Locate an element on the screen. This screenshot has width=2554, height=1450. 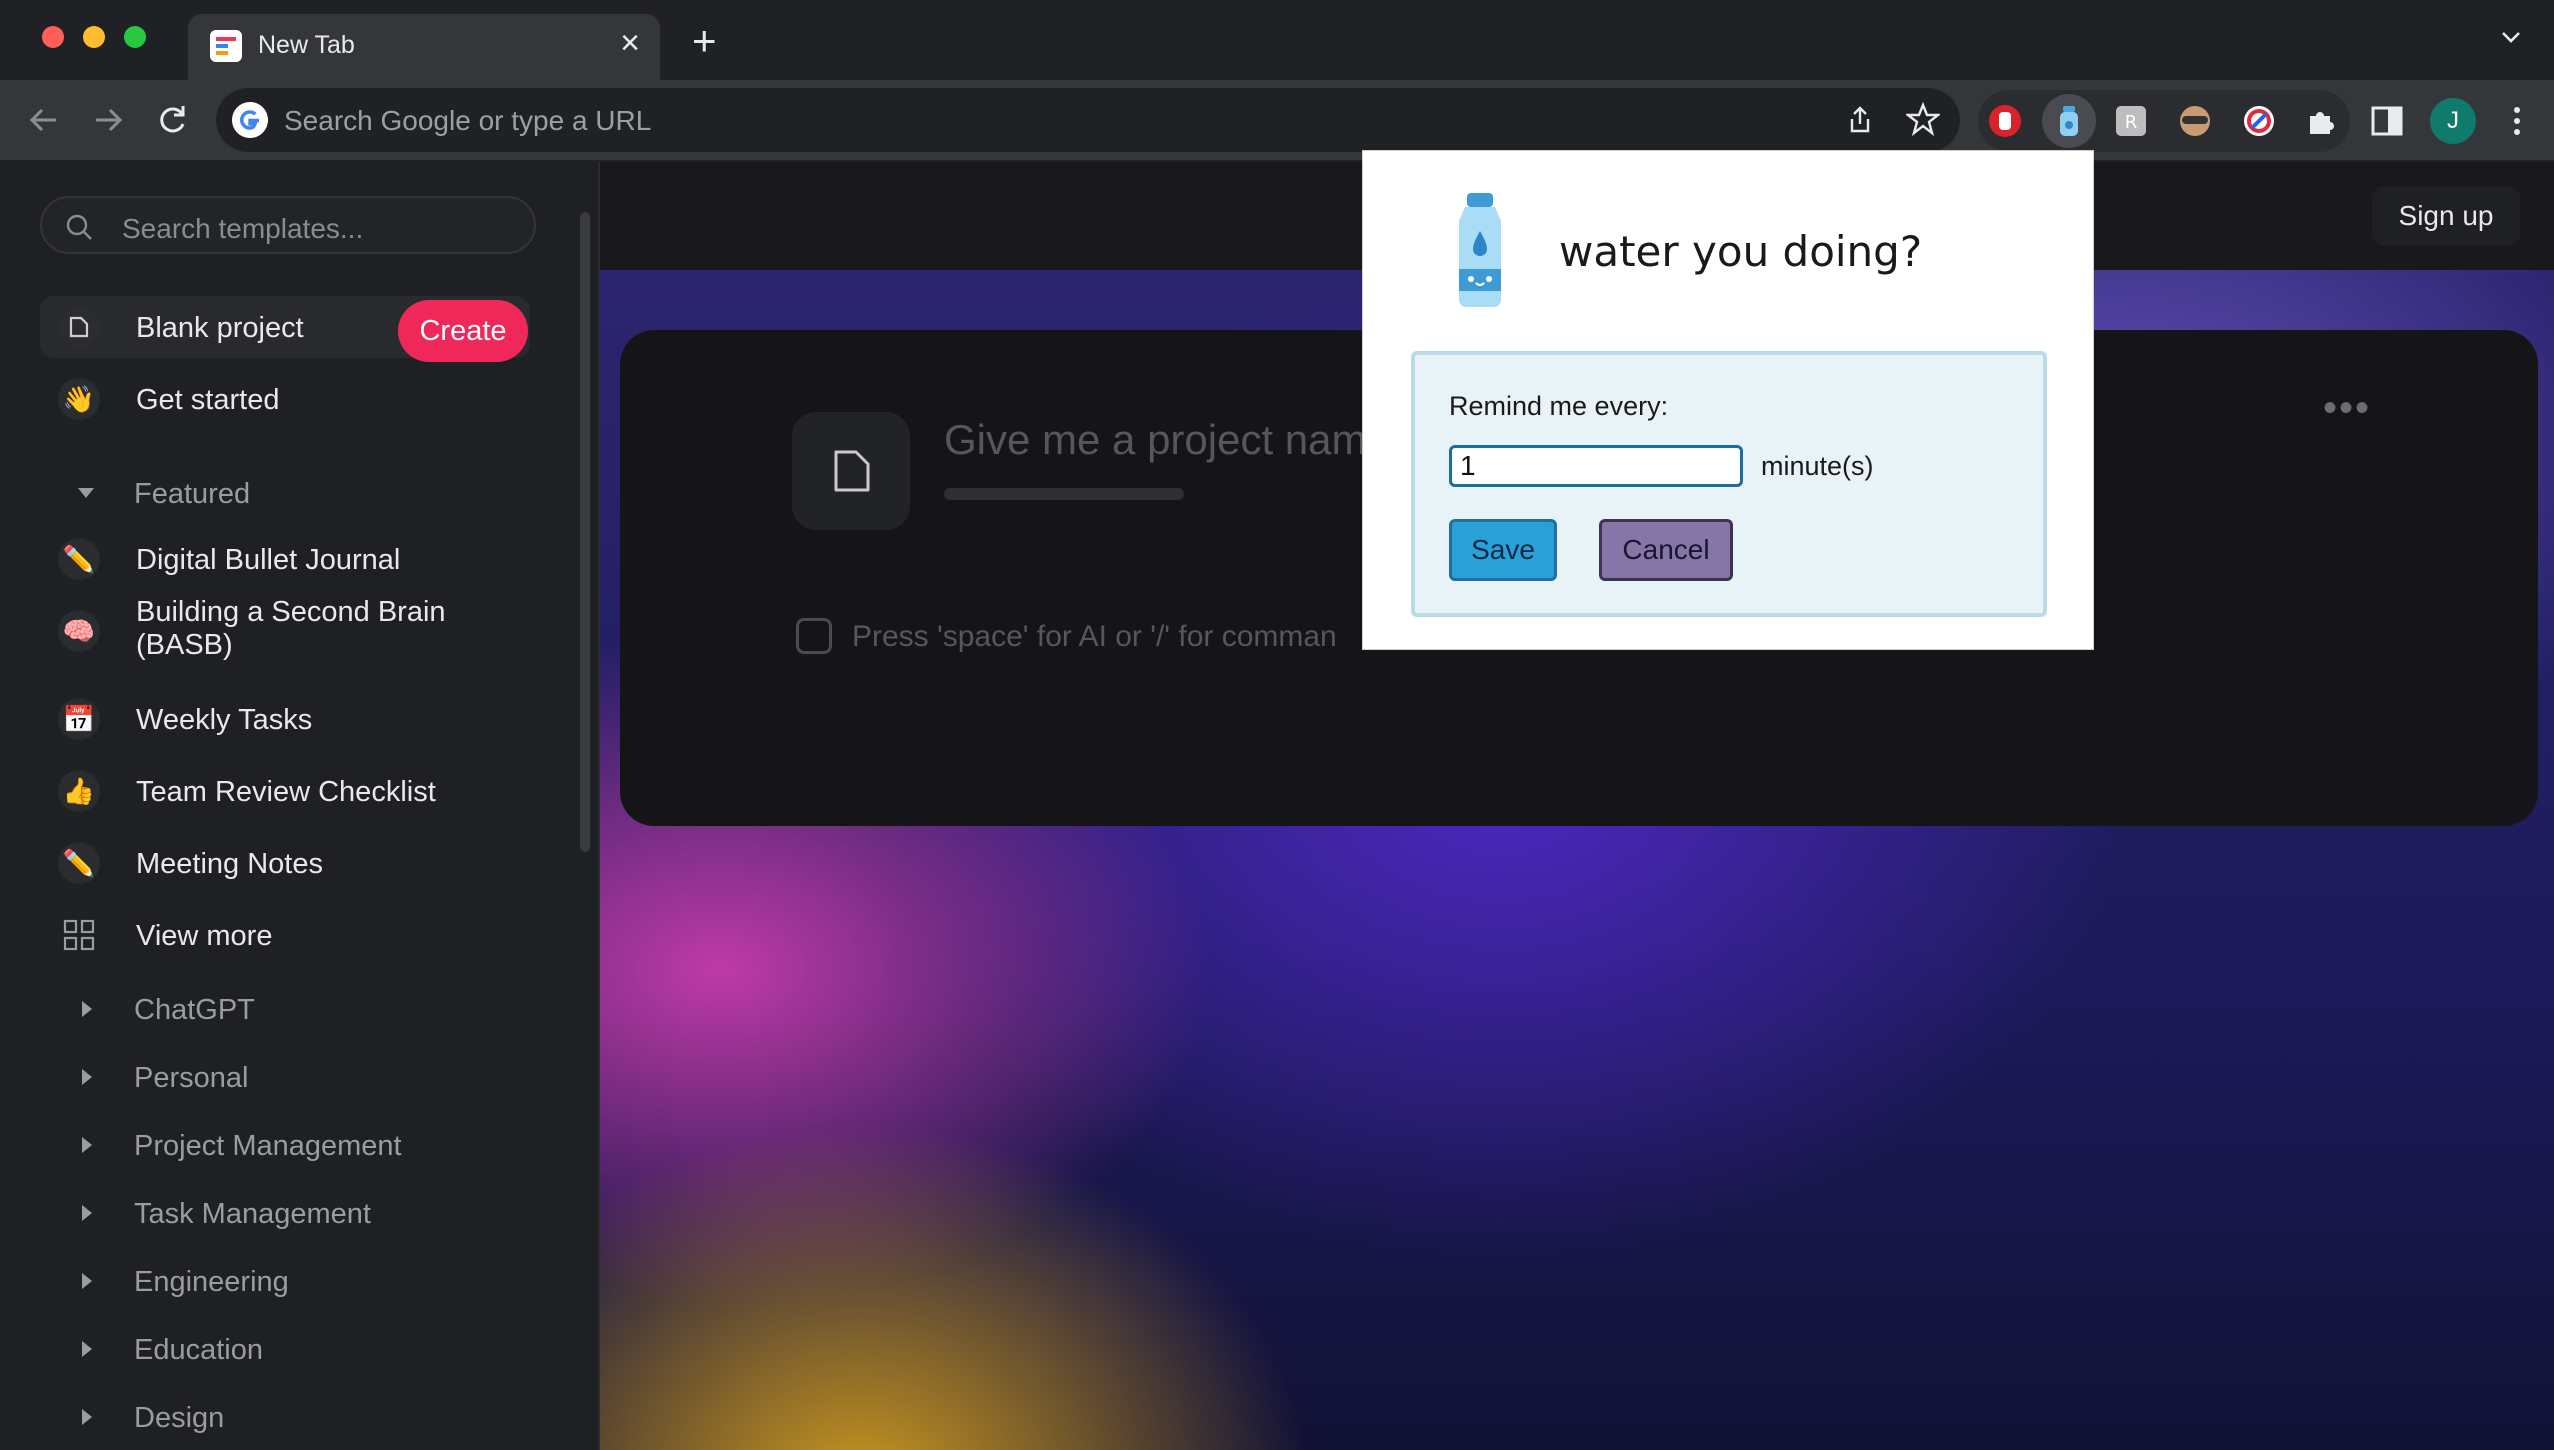
profile-avatar: J is located at coordinates (2453, 121).